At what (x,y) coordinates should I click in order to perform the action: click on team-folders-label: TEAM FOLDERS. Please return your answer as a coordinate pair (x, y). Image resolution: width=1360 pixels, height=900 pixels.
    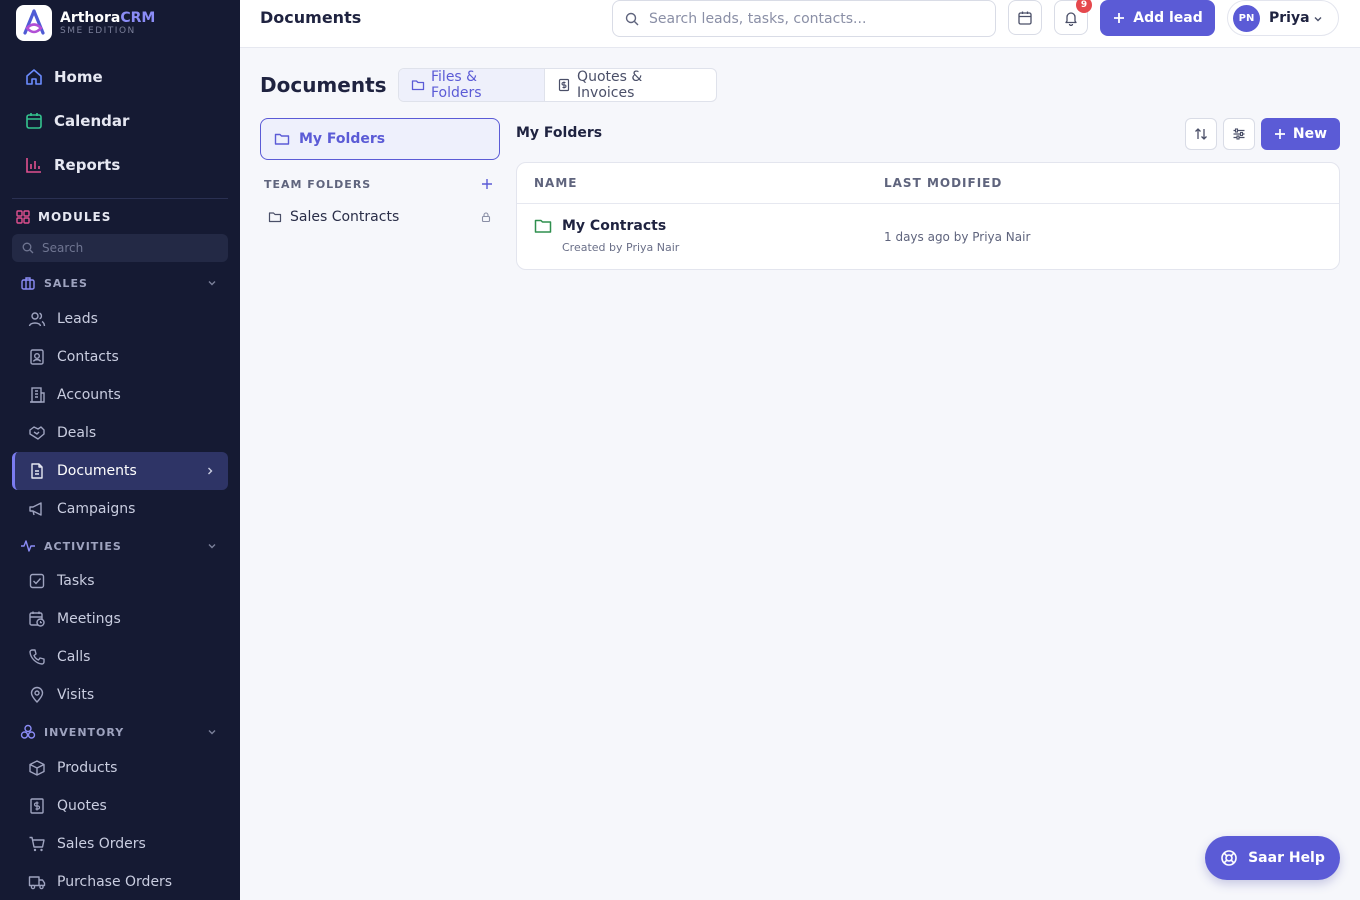
    Looking at the image, I should click on (318, 184).